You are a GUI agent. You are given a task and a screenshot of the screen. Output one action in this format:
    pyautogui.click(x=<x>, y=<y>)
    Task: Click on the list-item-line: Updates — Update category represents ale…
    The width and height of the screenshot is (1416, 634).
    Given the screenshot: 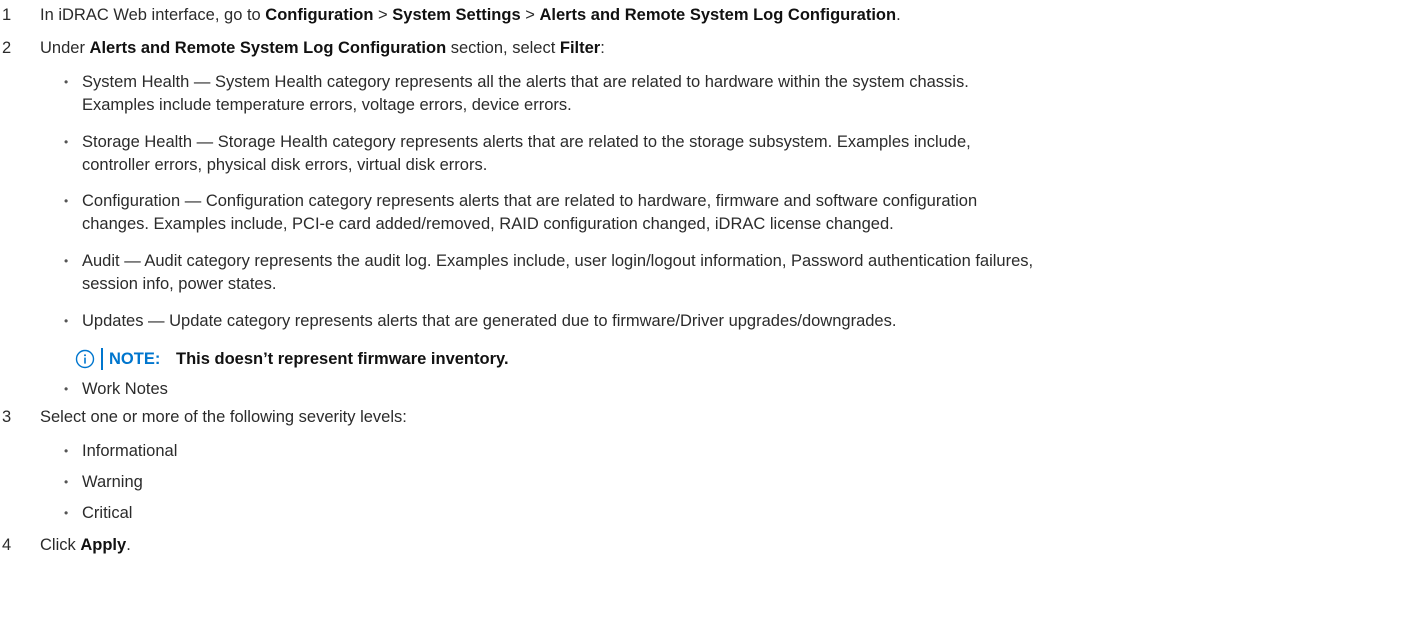 What is the action you would take?
    pyautogui.click(x=489, y=321)
    